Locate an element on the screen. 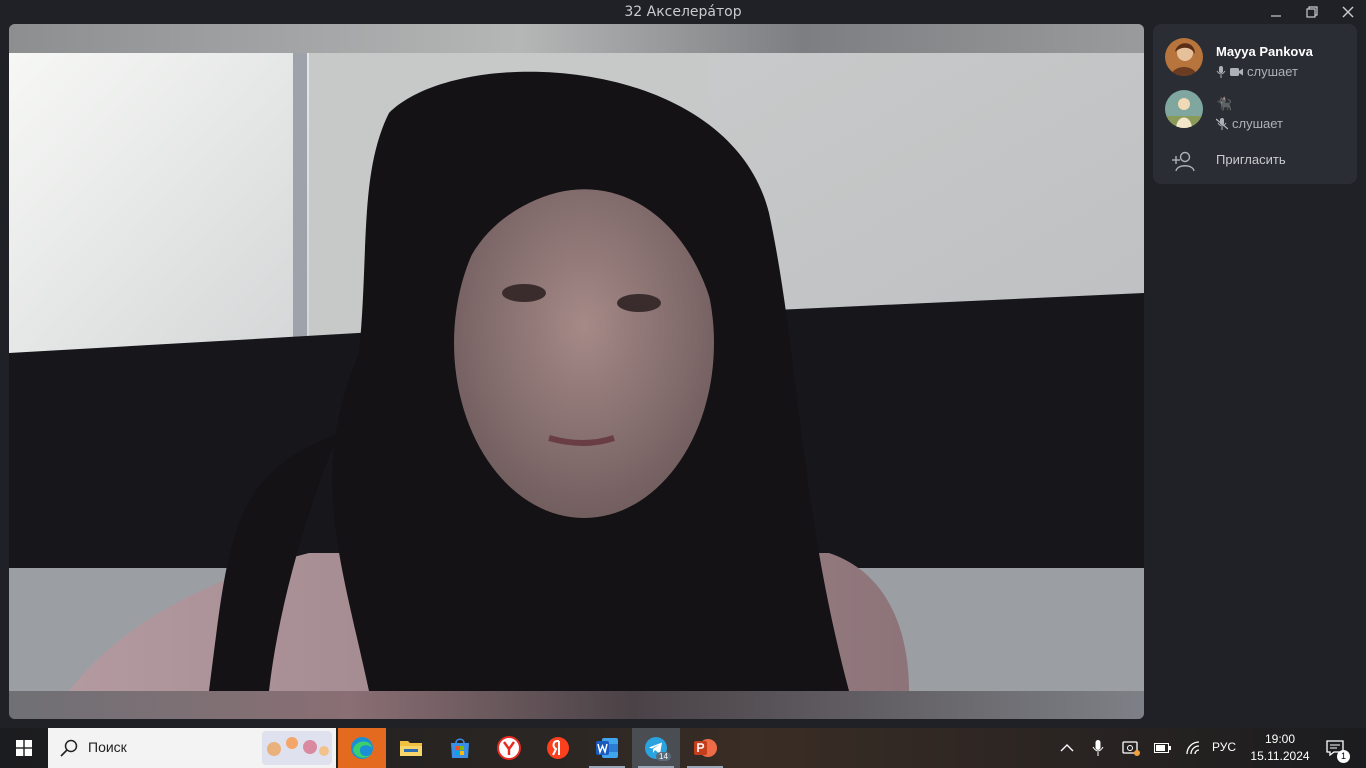  taskbar-app-word is located at coordinates (607, 748).